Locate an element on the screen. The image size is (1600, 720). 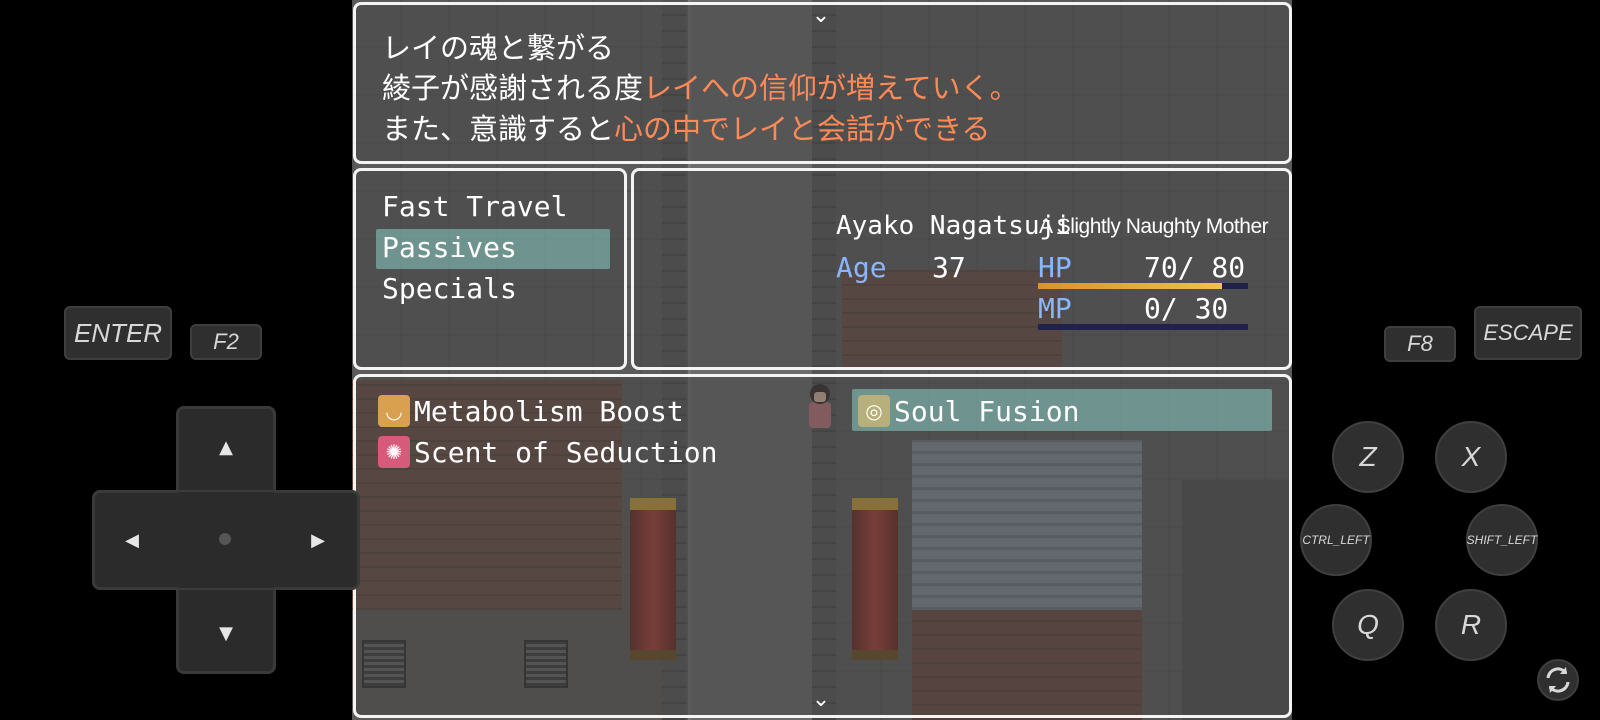
hp-label: HP is located at coordinates (1055, 267).